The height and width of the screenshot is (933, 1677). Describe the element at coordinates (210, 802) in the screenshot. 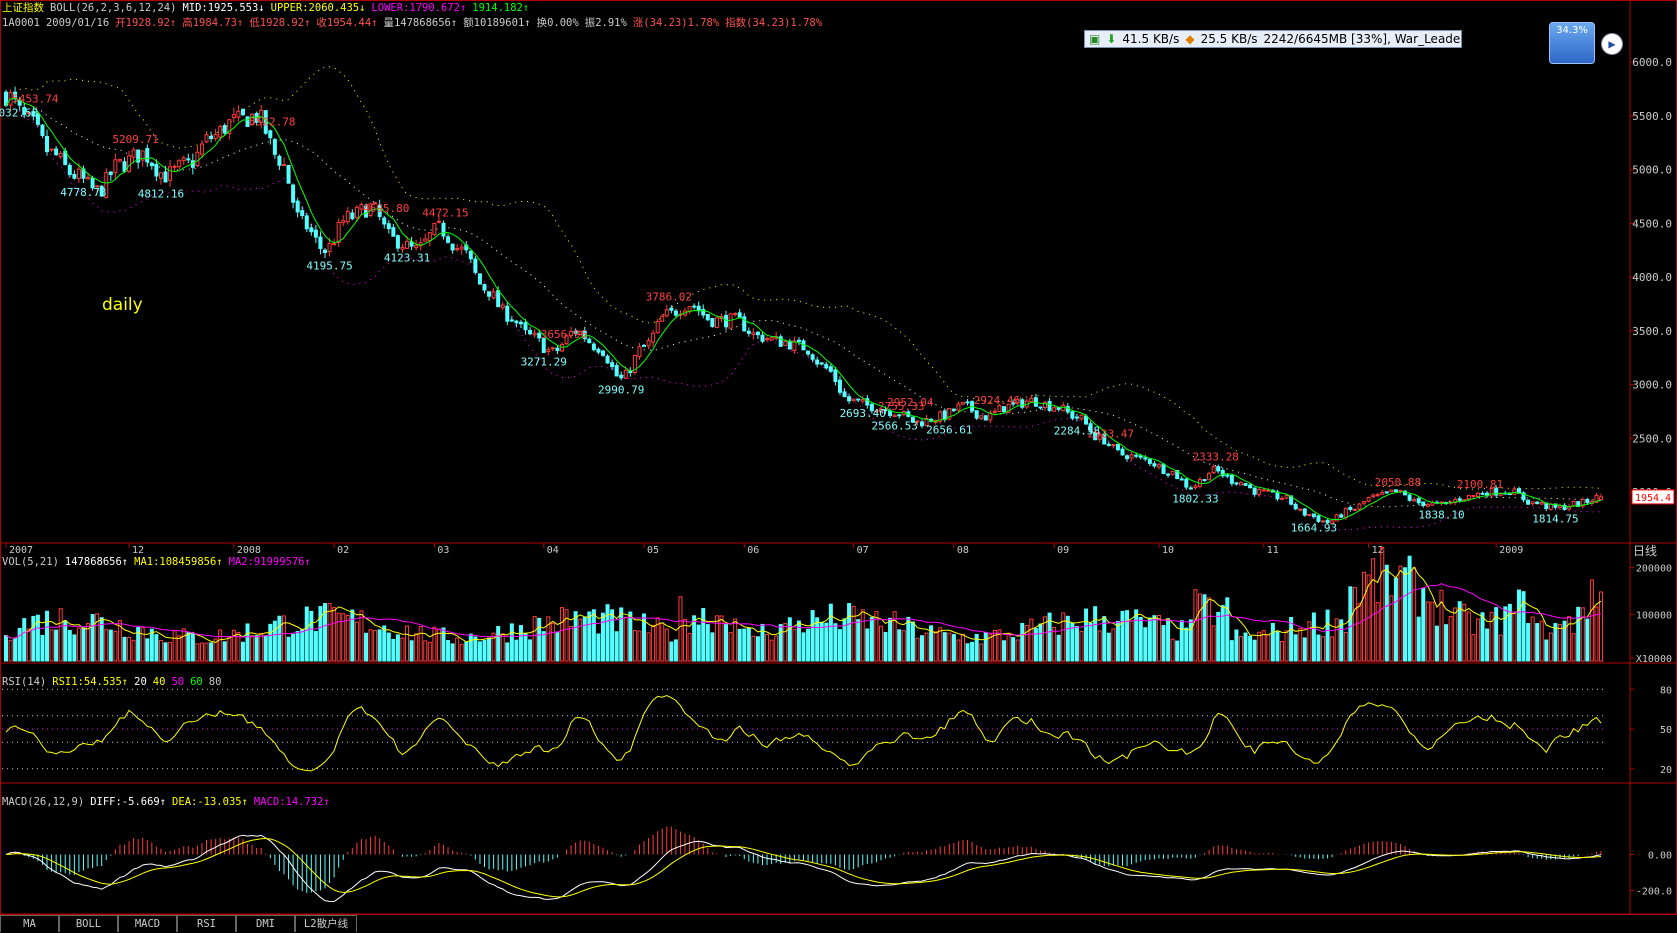

I see `macd-header-item: DEA:-13.035↑` at that location.